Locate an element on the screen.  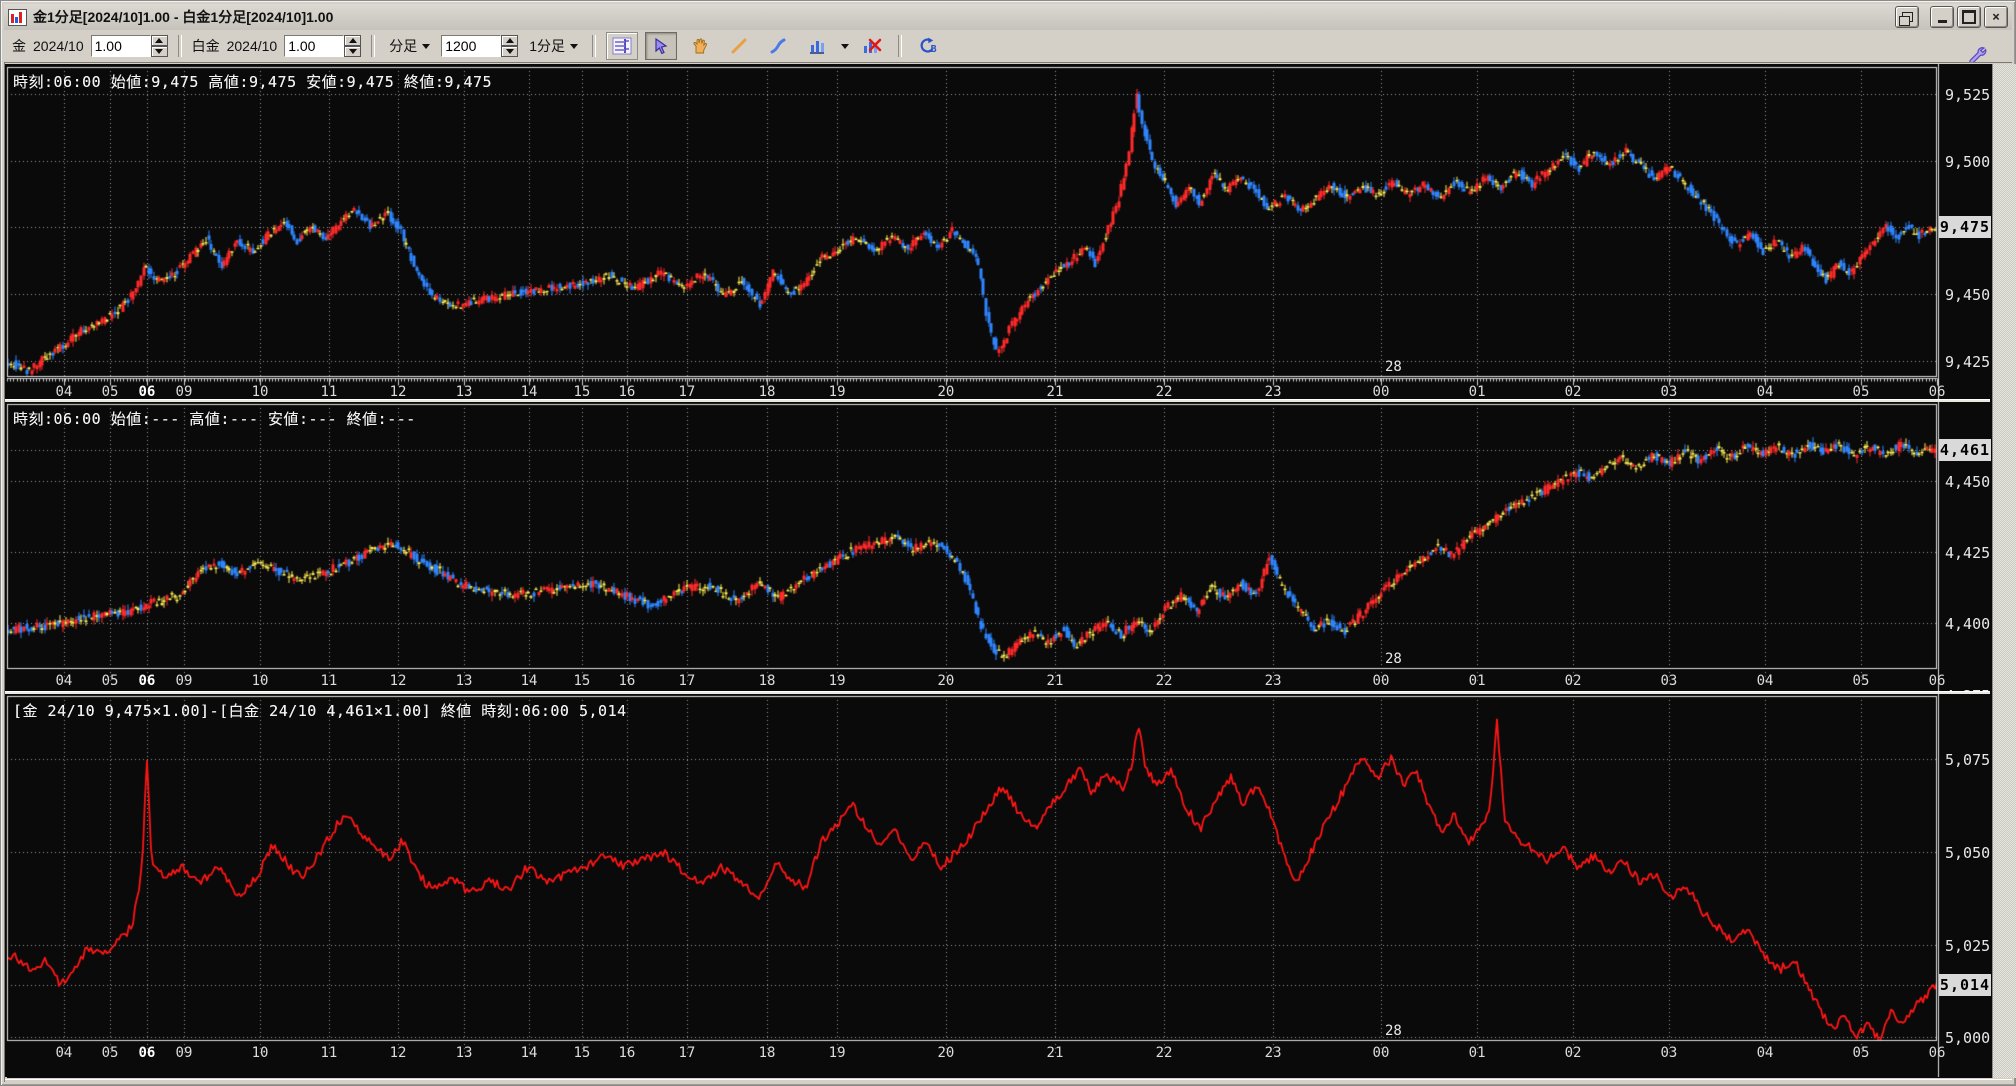
x-axis-hour-label: 14 is located at coordinates (529, 681).